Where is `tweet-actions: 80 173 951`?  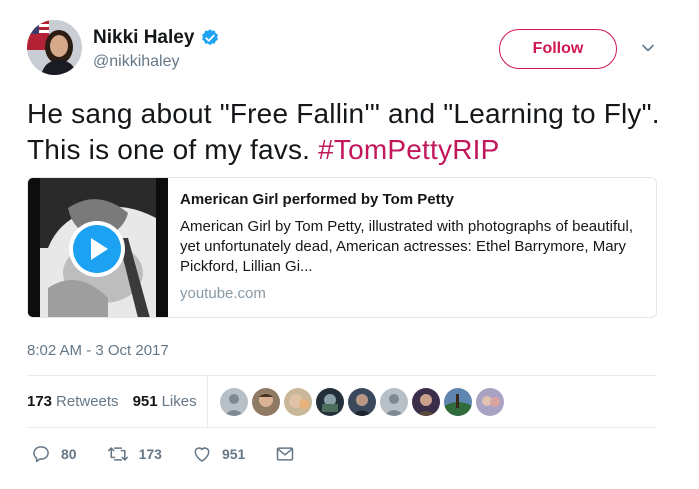 tweet-actions: 80 173 951 is located at coordinates (183, 454).